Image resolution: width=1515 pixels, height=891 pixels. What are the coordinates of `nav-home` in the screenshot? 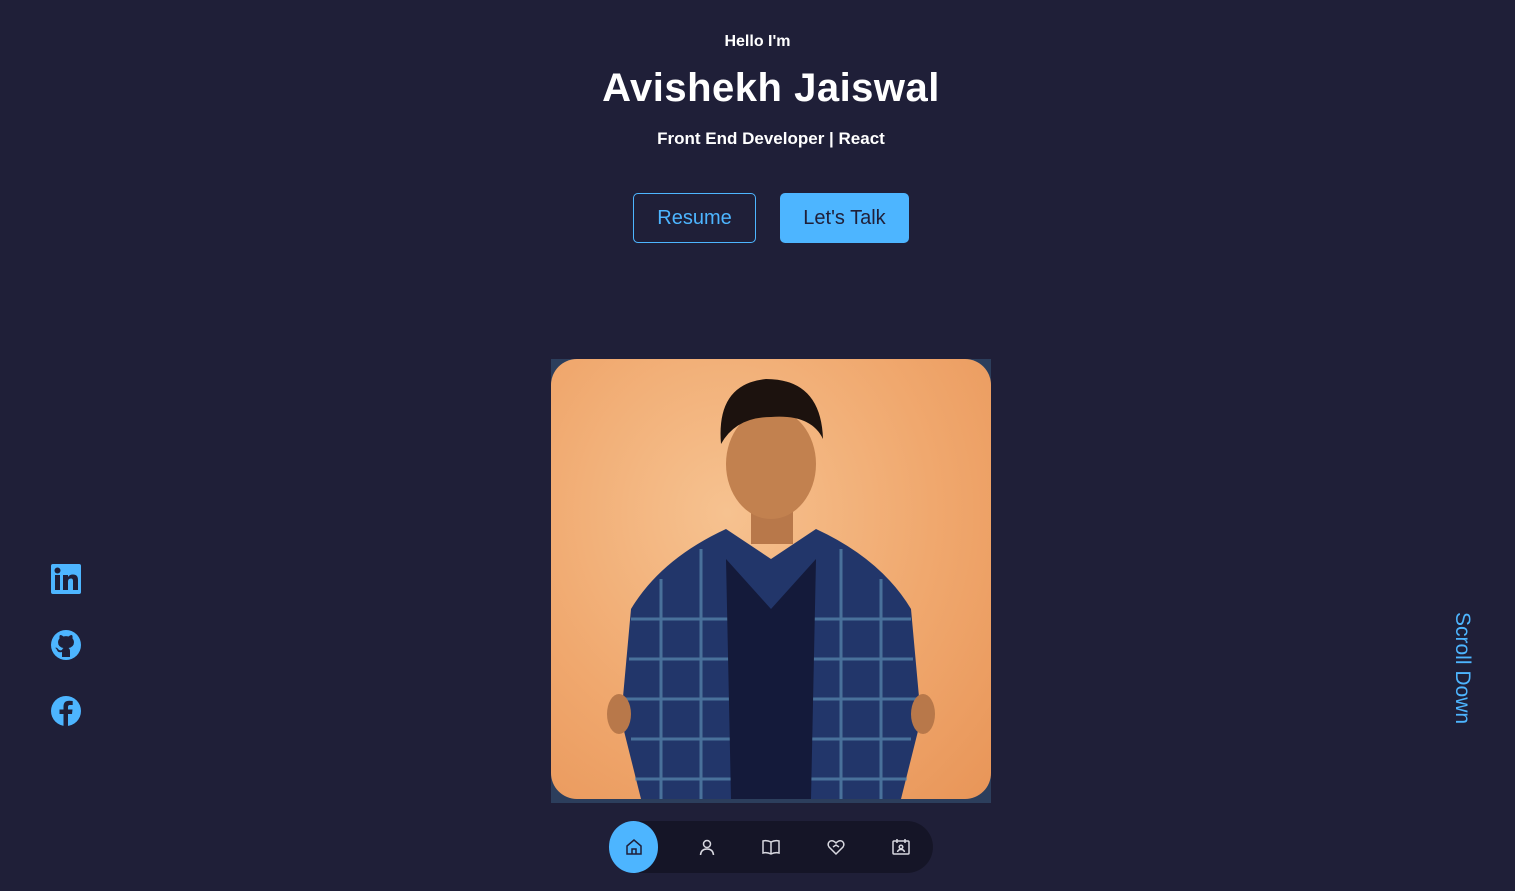 It's located at (634, 847).